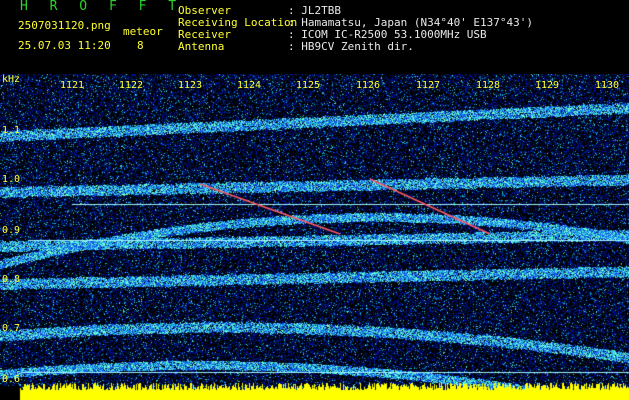 Image resolution: width=629 pixels, height=400 pixels. I want to click on mode-label: meteor, so click(143, 31).